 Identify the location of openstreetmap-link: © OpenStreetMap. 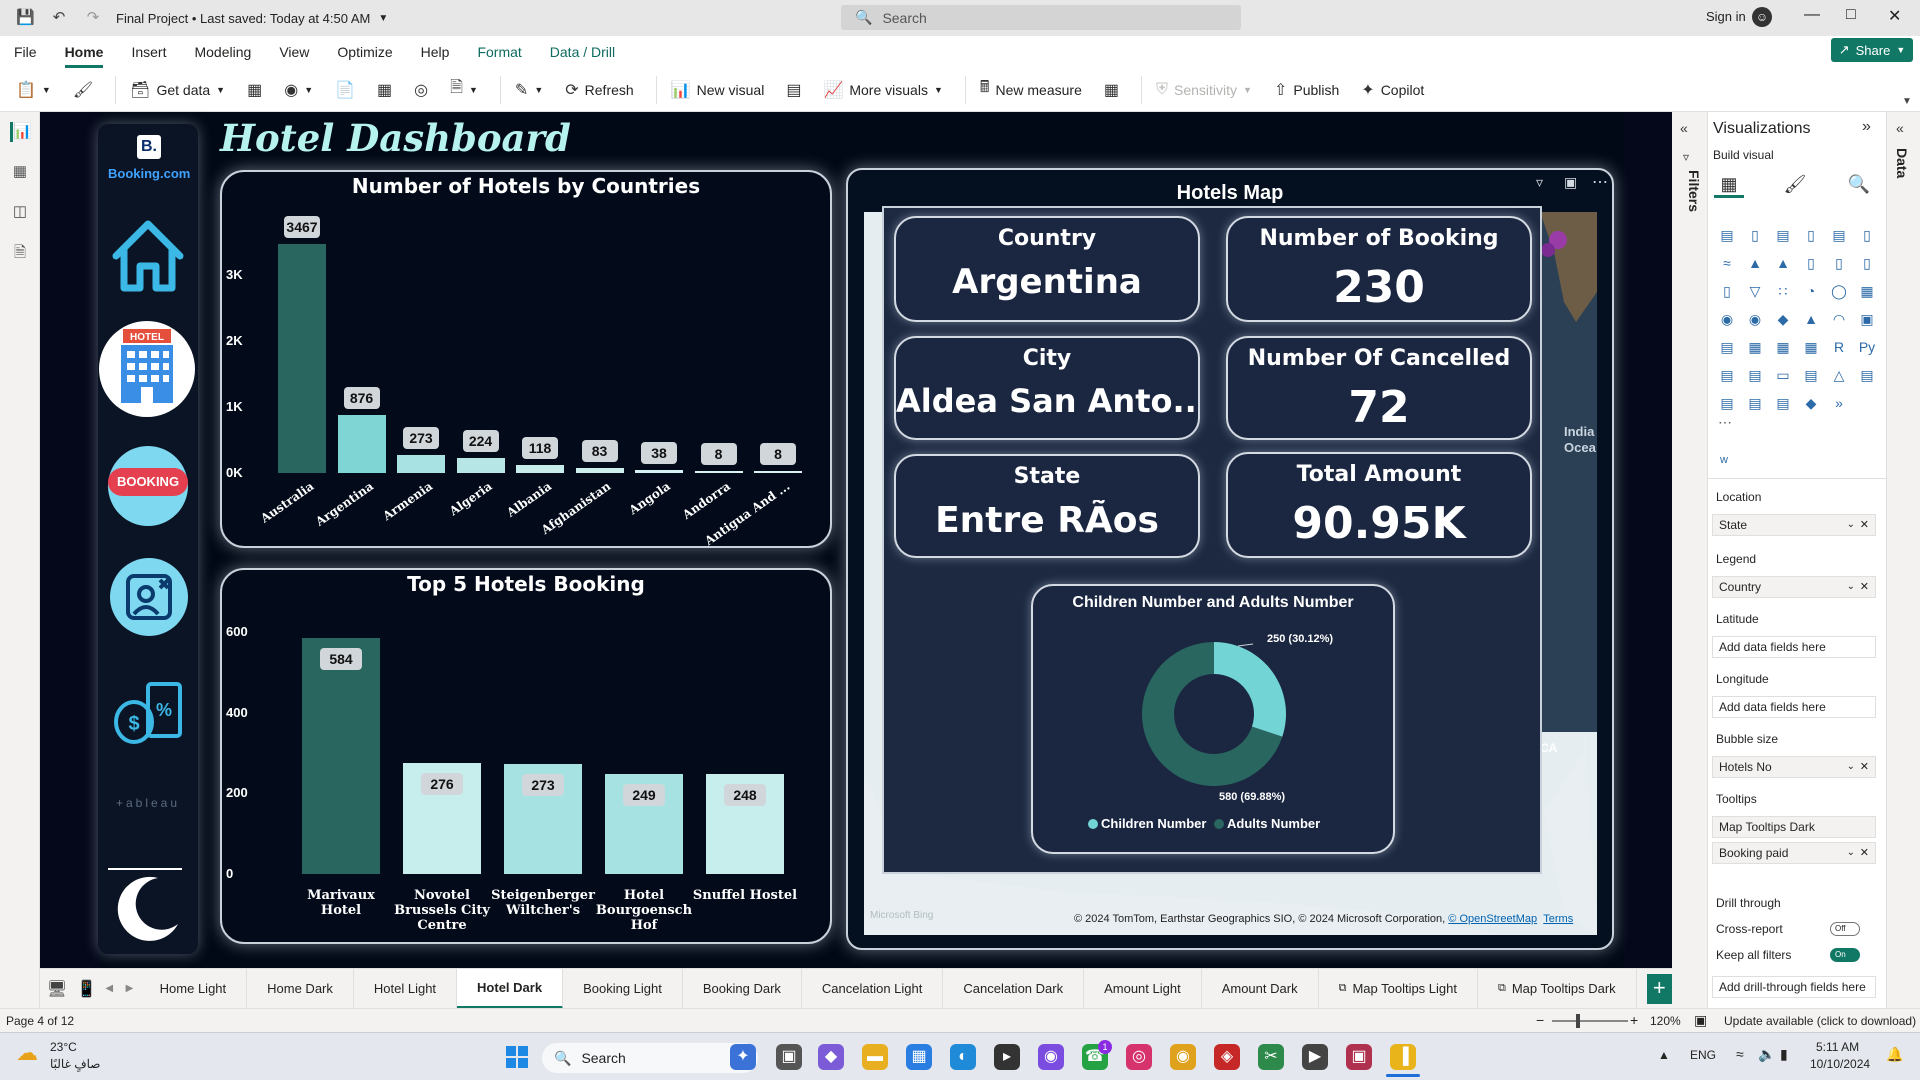
(1492, 919).